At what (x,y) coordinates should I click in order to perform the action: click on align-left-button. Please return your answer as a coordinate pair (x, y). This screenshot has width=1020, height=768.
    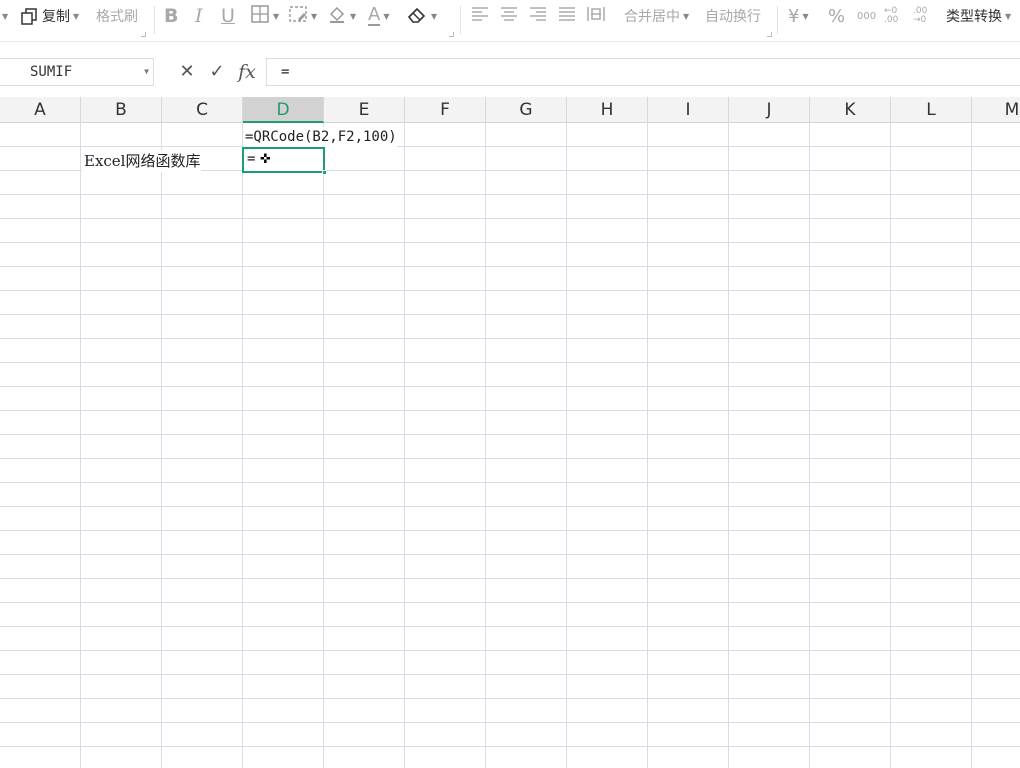
    Looking at the image, I should click on (480, 16).